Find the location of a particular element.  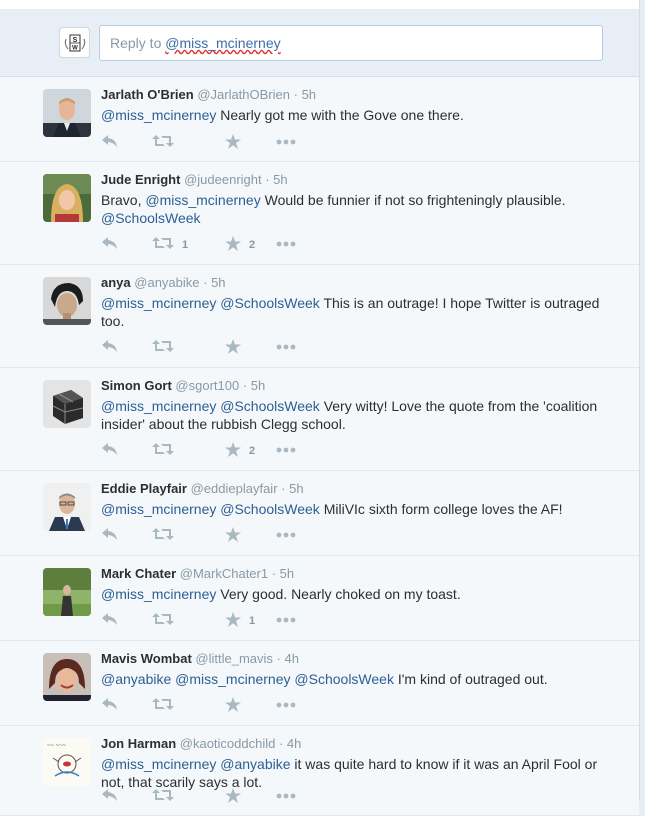

favorite-button: 1 is located at coordinates (240, 621).